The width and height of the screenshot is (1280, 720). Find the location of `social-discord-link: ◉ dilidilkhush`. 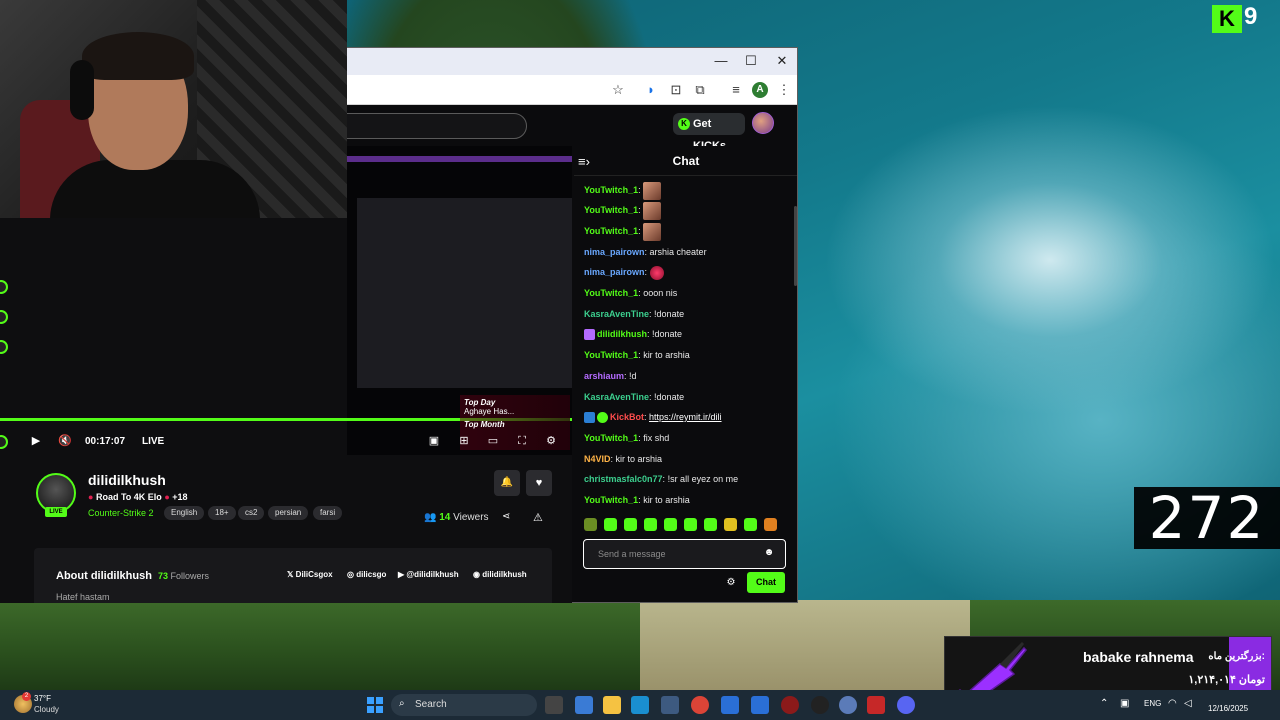

social-discord-link: ◉ dilidilkhush is located at coordinates (500, 574).